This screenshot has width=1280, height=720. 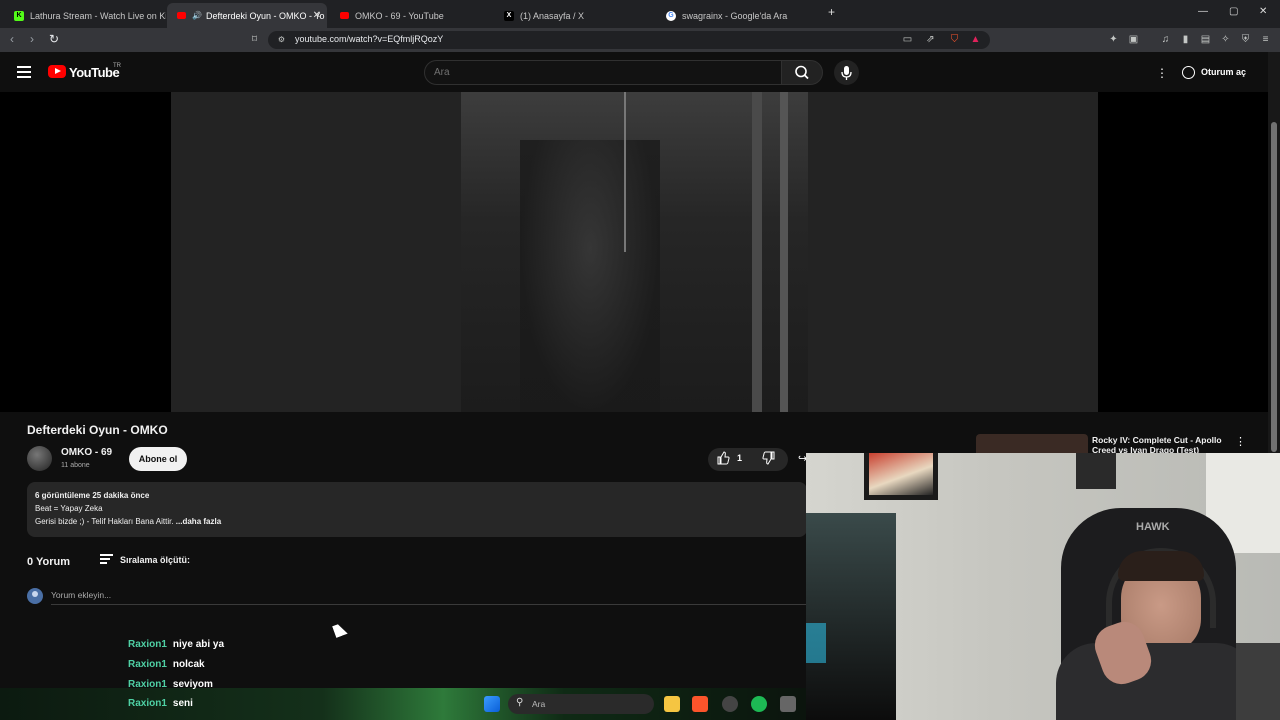 I want to click on channel-avatar, so click(x=39, y=458).